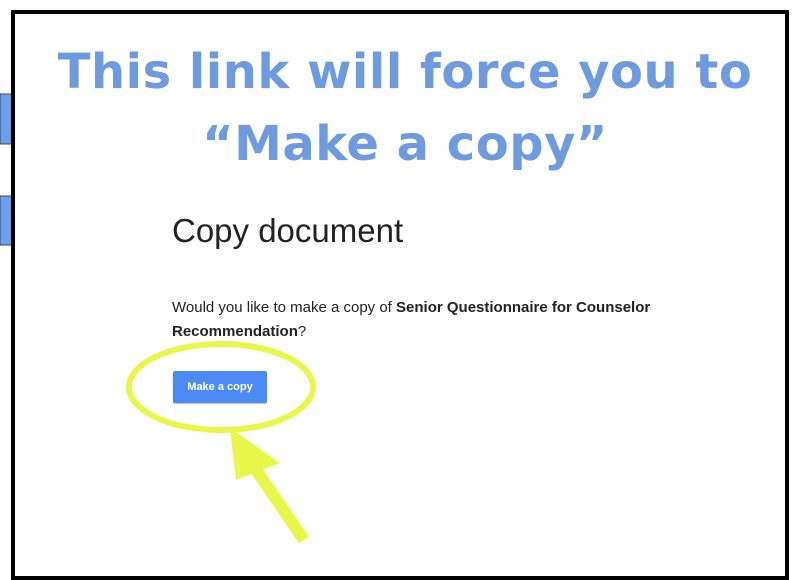 This screenshot has width=800, height=580. I want to click on headline-line-2: “Make a copy”, so click(405, 144).